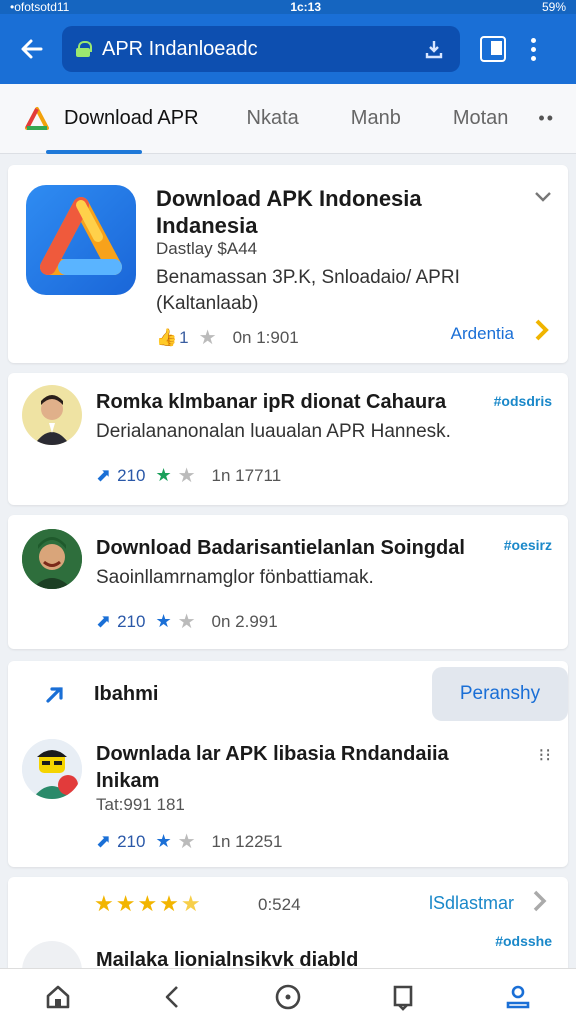 The width and height of the screenshot is (576, 1024). I want to click on tab-bar: Download APR Nkata Manb Motan ••, so click(288, 119).